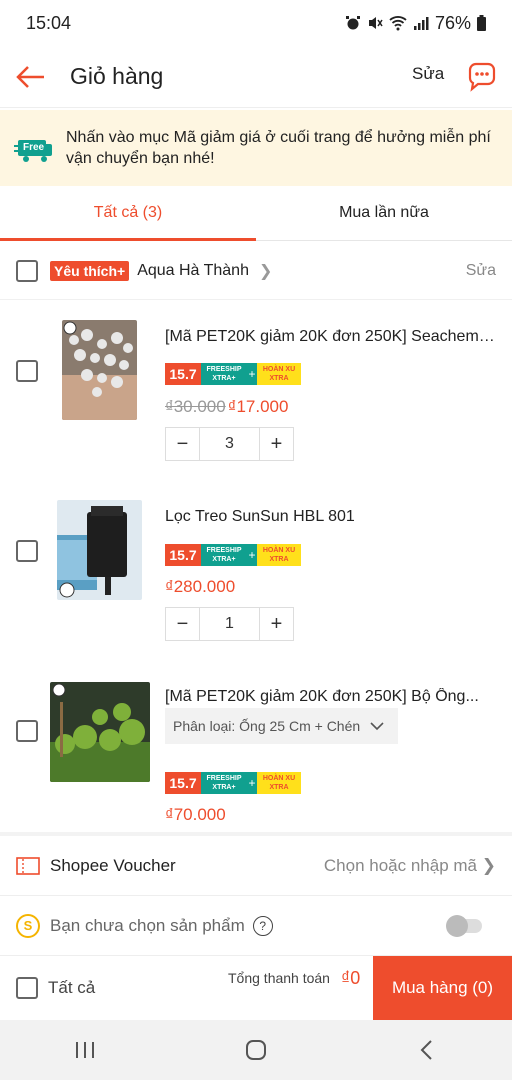 The height and width of the screenshot is (1080, 512). I want to click on price-row: ₫280.000, so click(200, 587).